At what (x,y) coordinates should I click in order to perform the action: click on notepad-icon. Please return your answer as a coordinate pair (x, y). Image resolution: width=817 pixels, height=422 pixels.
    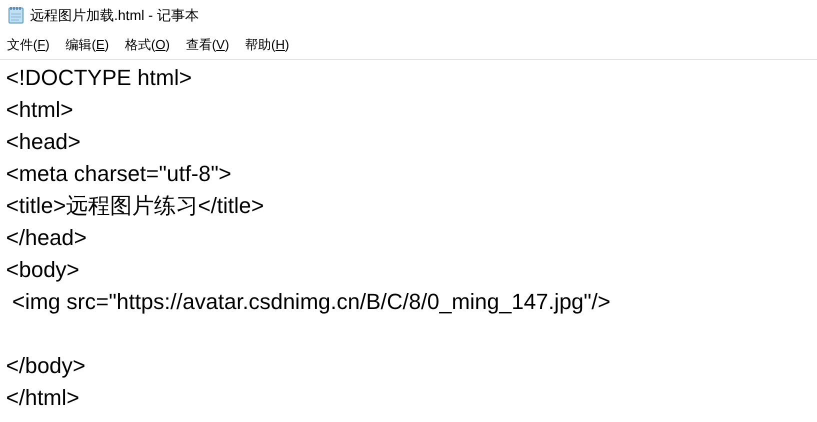
    Looking at the image, I should click on (16, 15).